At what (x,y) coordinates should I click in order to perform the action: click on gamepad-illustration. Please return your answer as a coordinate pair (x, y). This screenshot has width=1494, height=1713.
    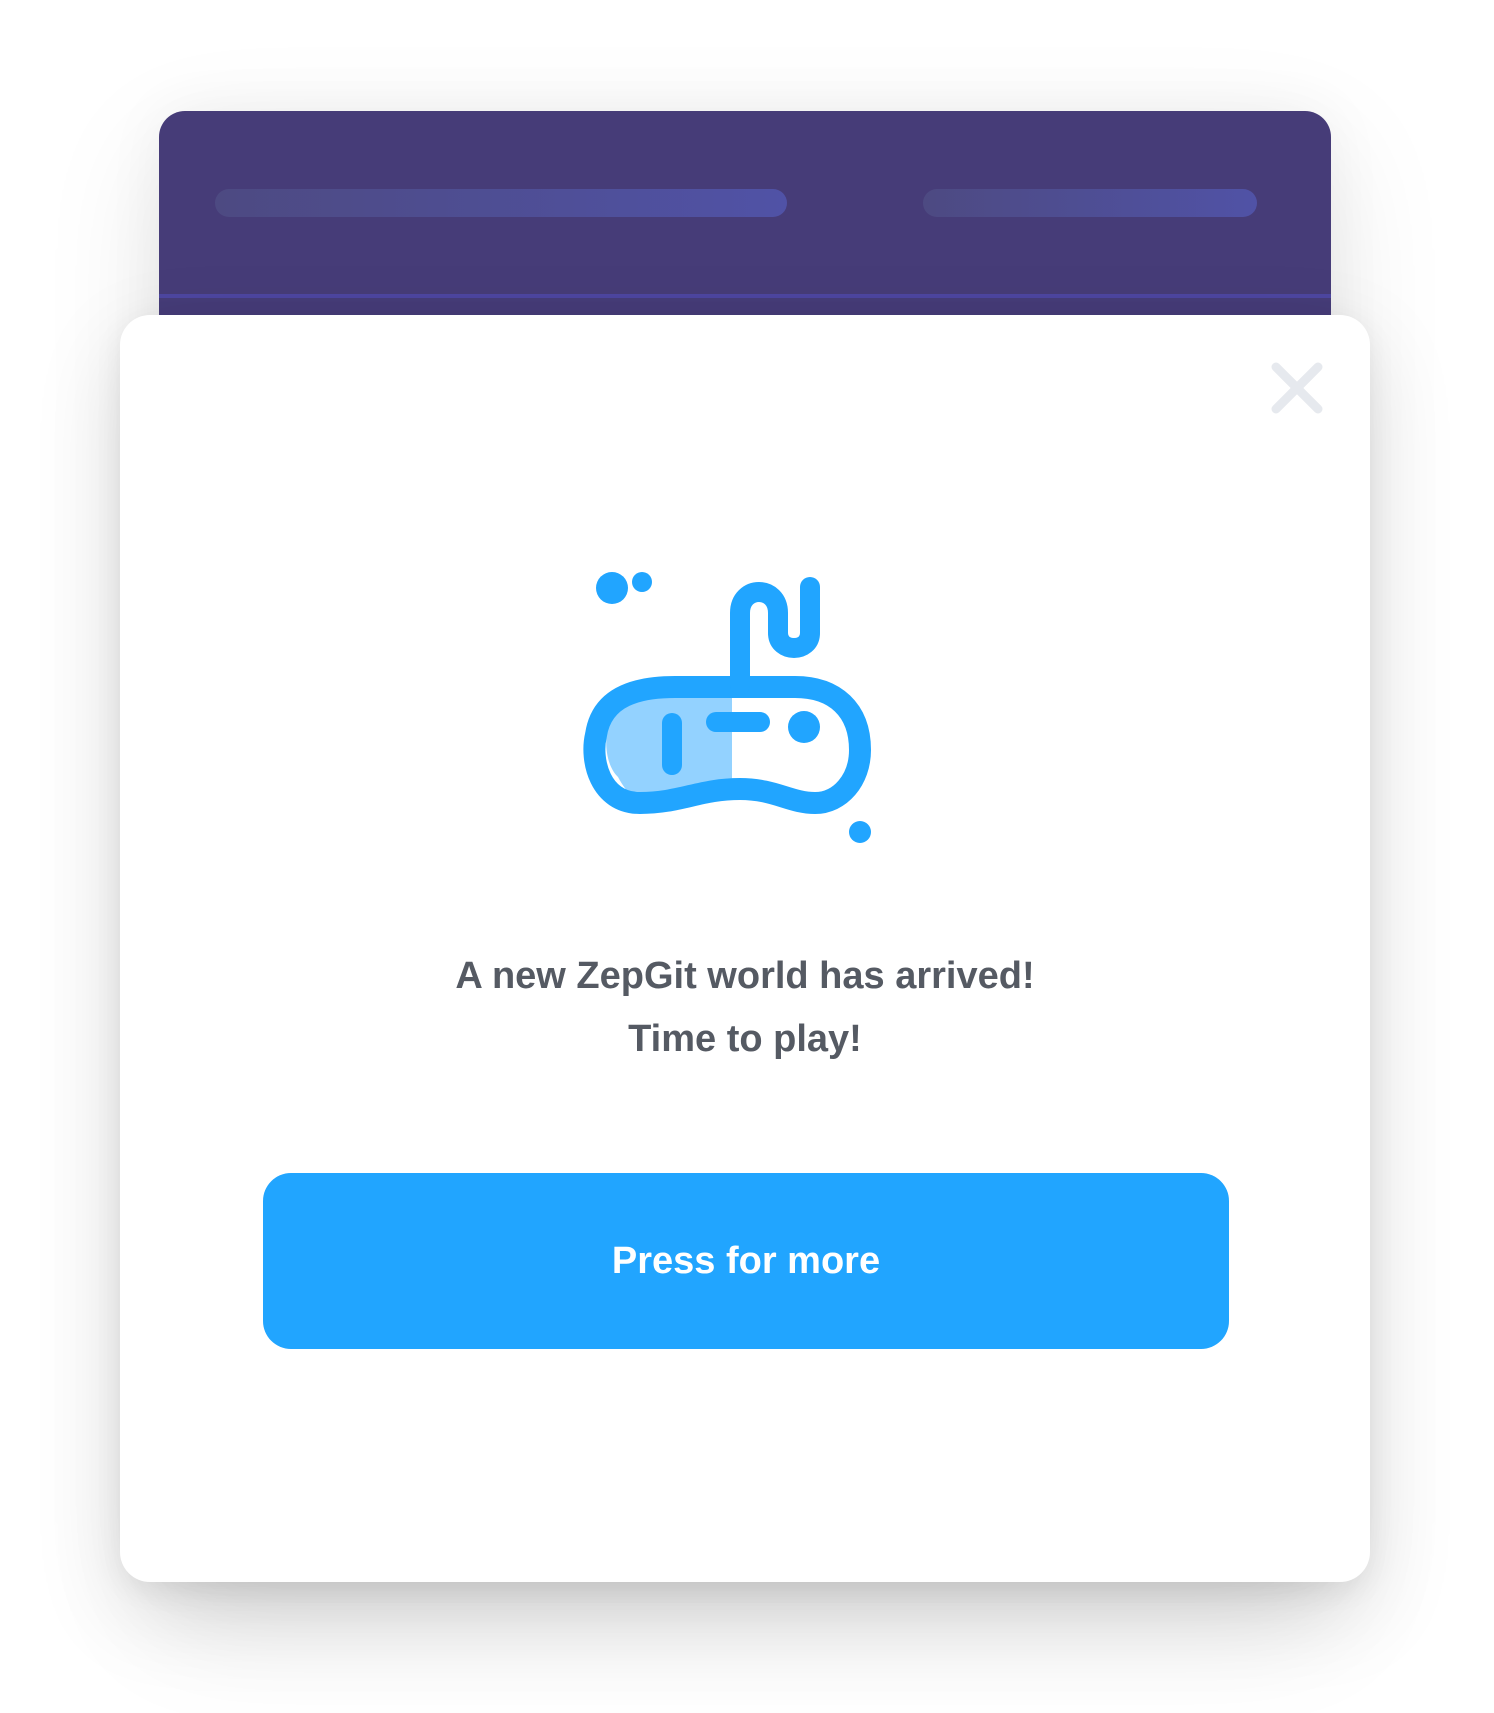
    Looking at the image, I should click on (750, 710).